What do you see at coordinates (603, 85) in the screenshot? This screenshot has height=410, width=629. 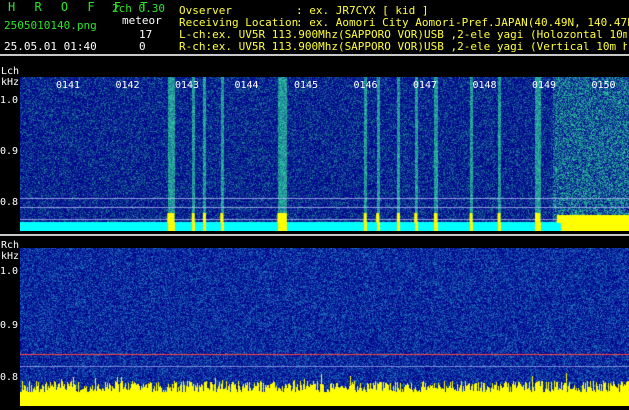 I see `lch-time-label: 0150` at bounding box center [603, 85].